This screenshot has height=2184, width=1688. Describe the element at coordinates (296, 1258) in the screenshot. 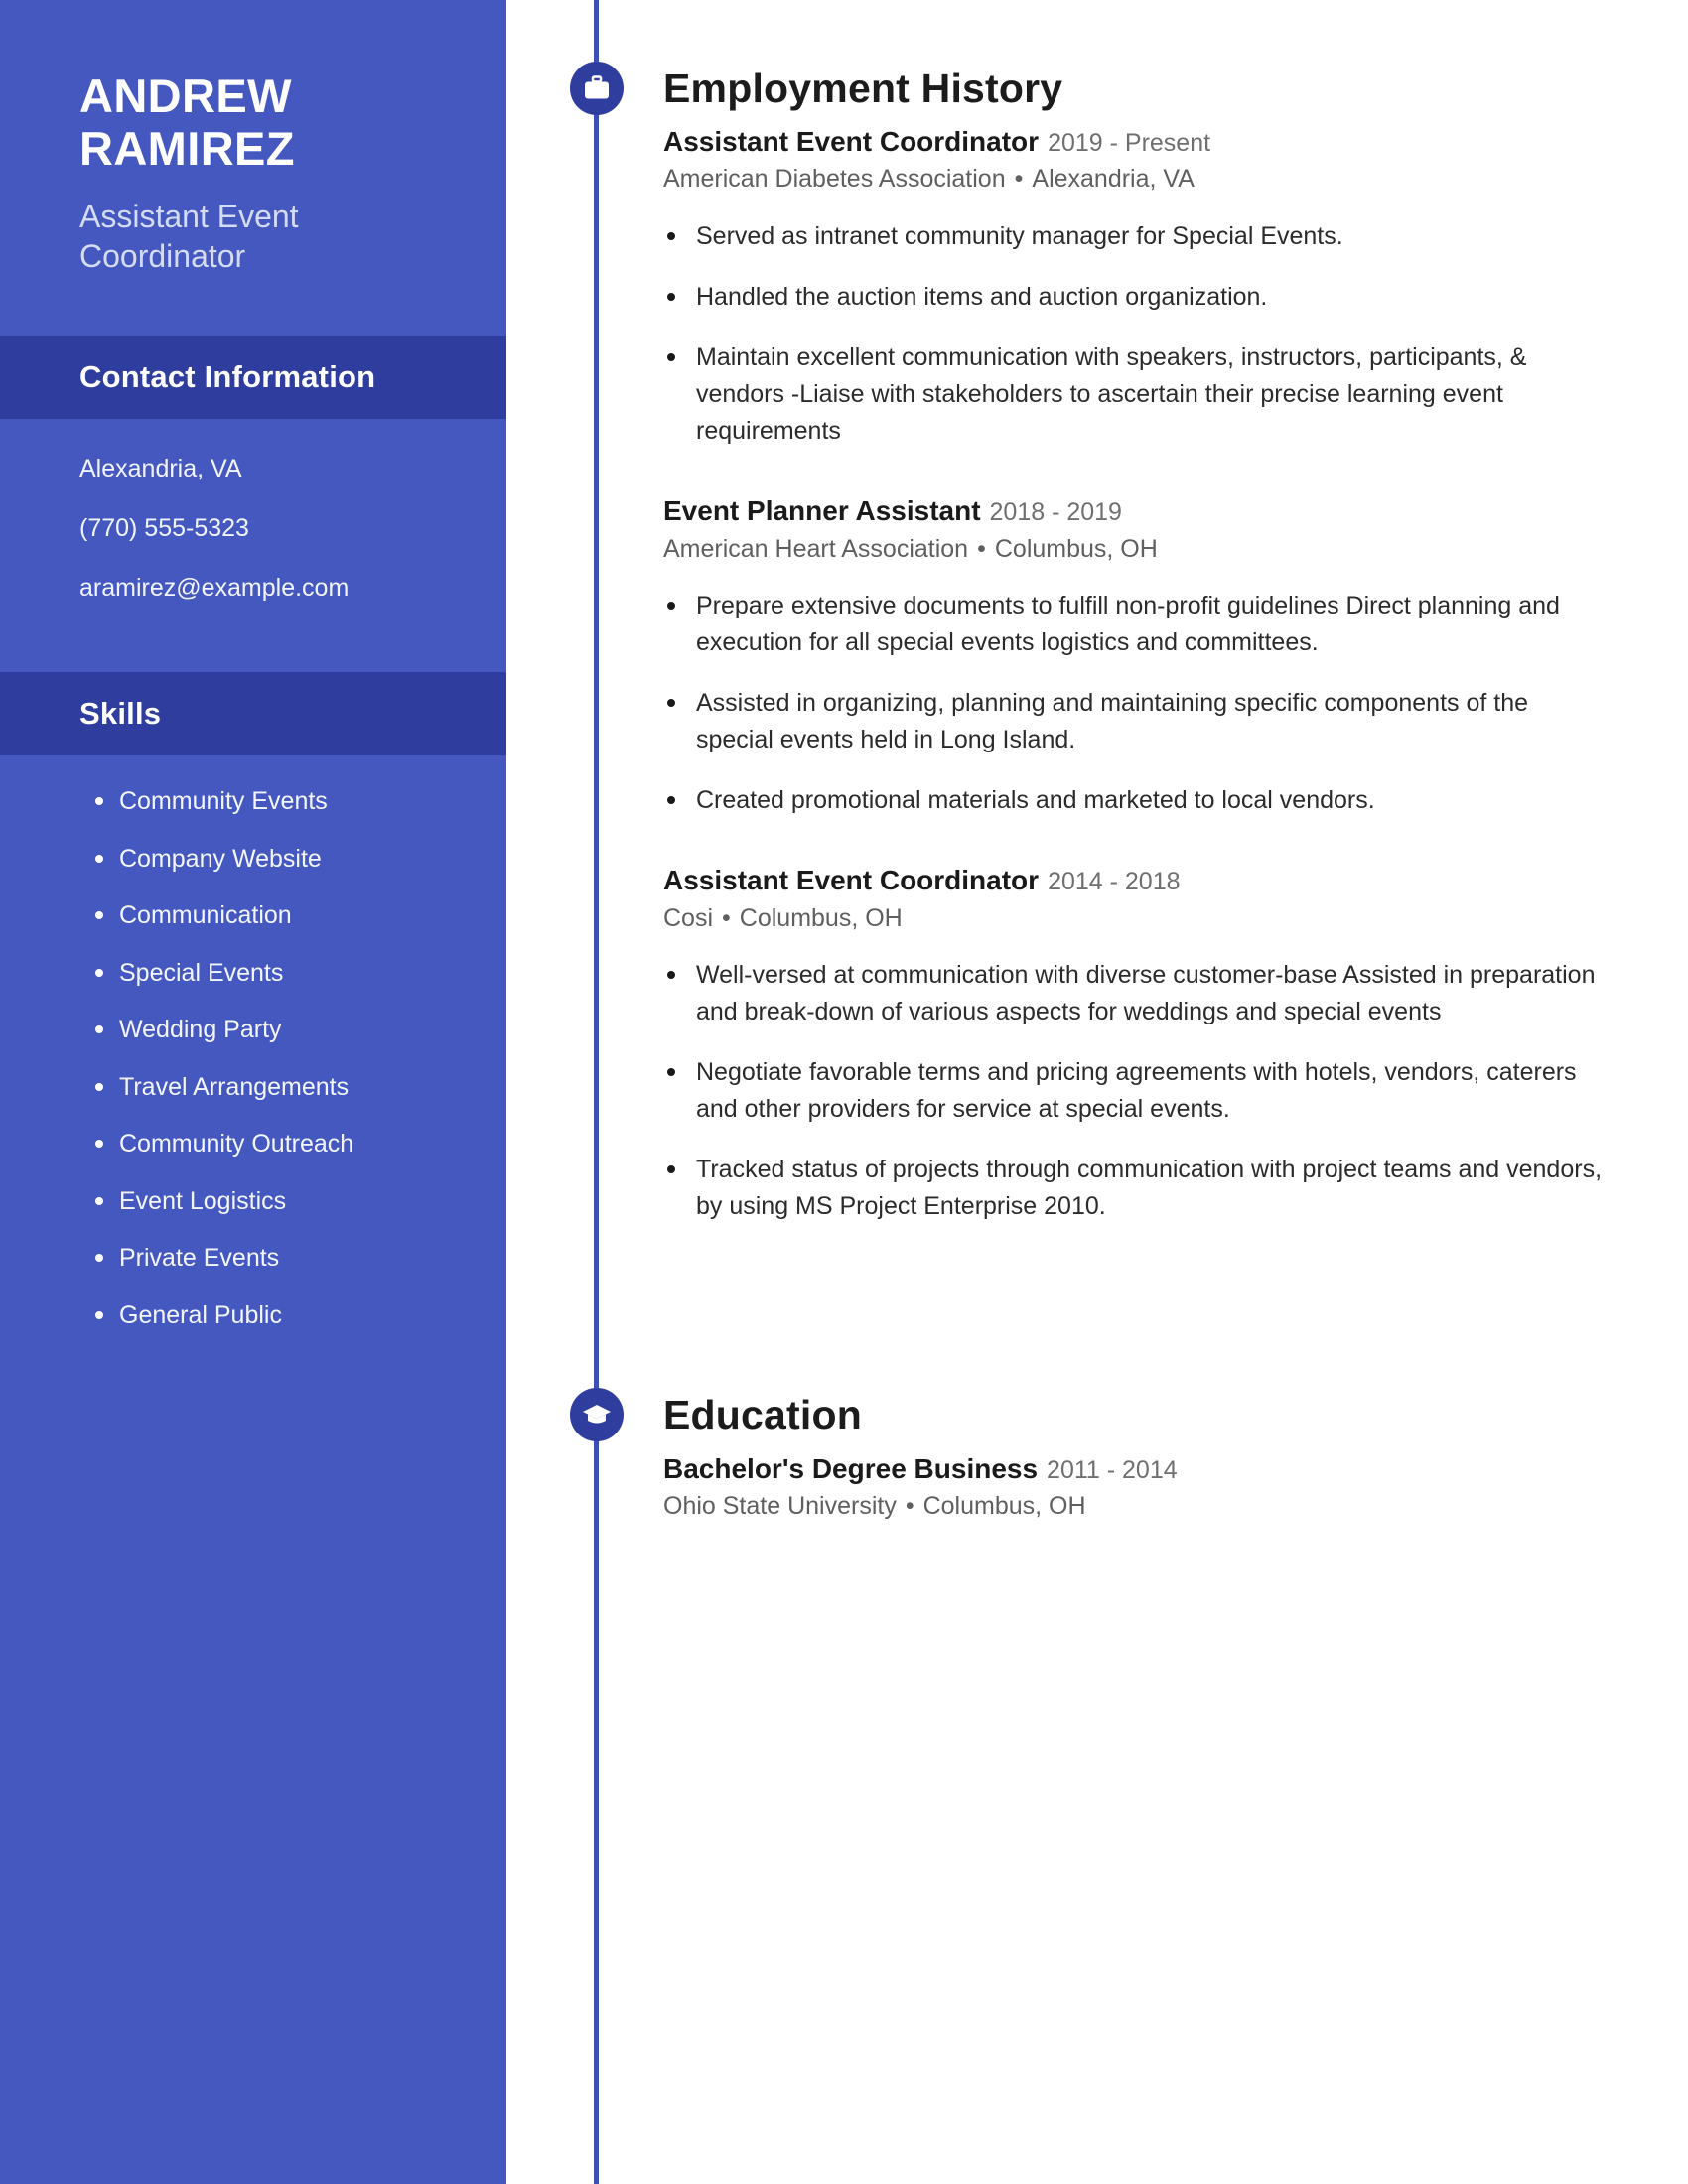

I see `skill-item: Private Events` at that location.